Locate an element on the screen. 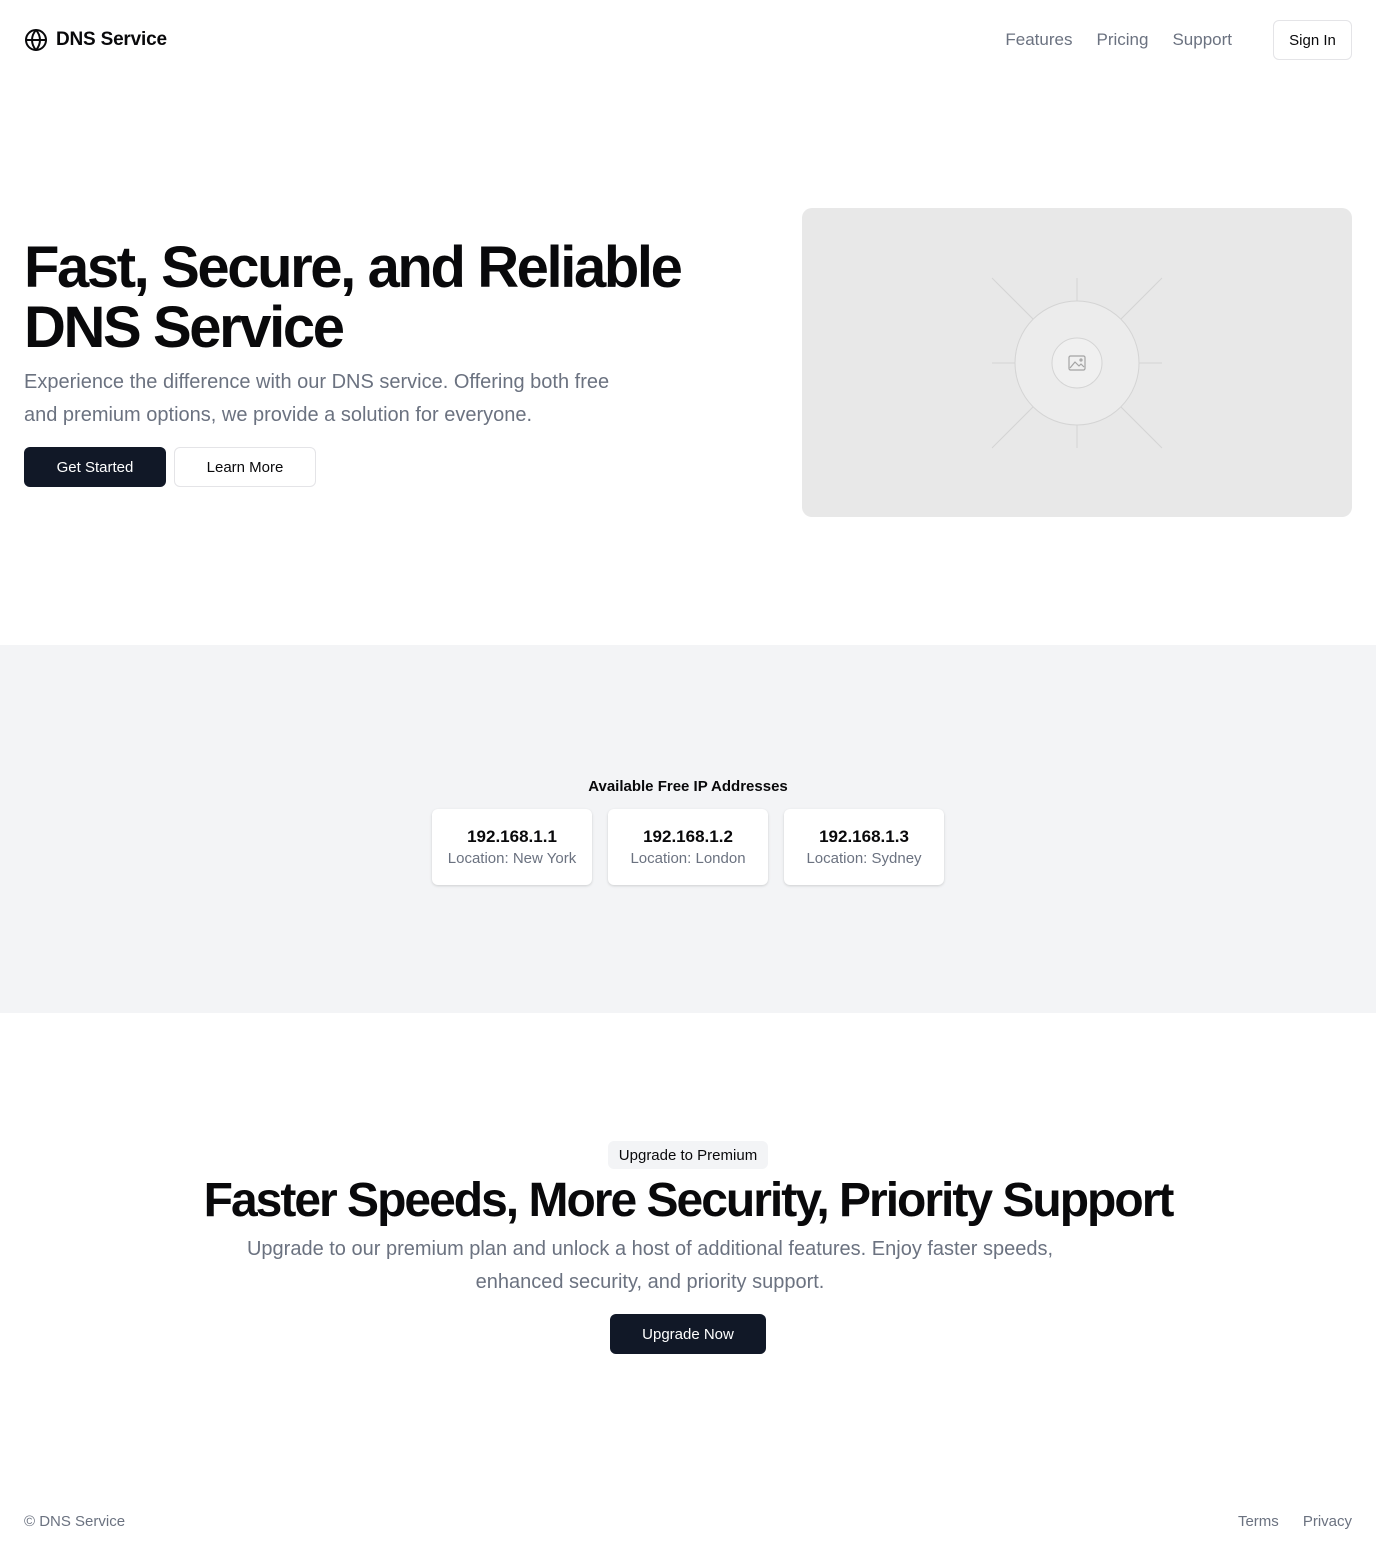  ip-location: Location: London is located at coordinates (688, 858).